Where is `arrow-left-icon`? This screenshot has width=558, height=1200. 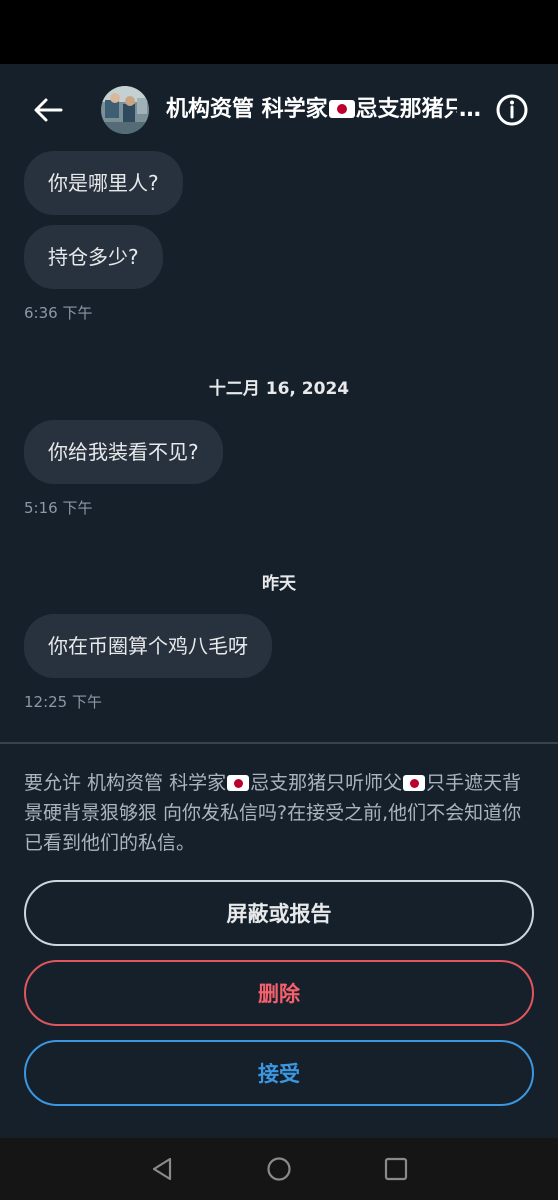
arrow-left-icon is located at coordinates (48, 110).